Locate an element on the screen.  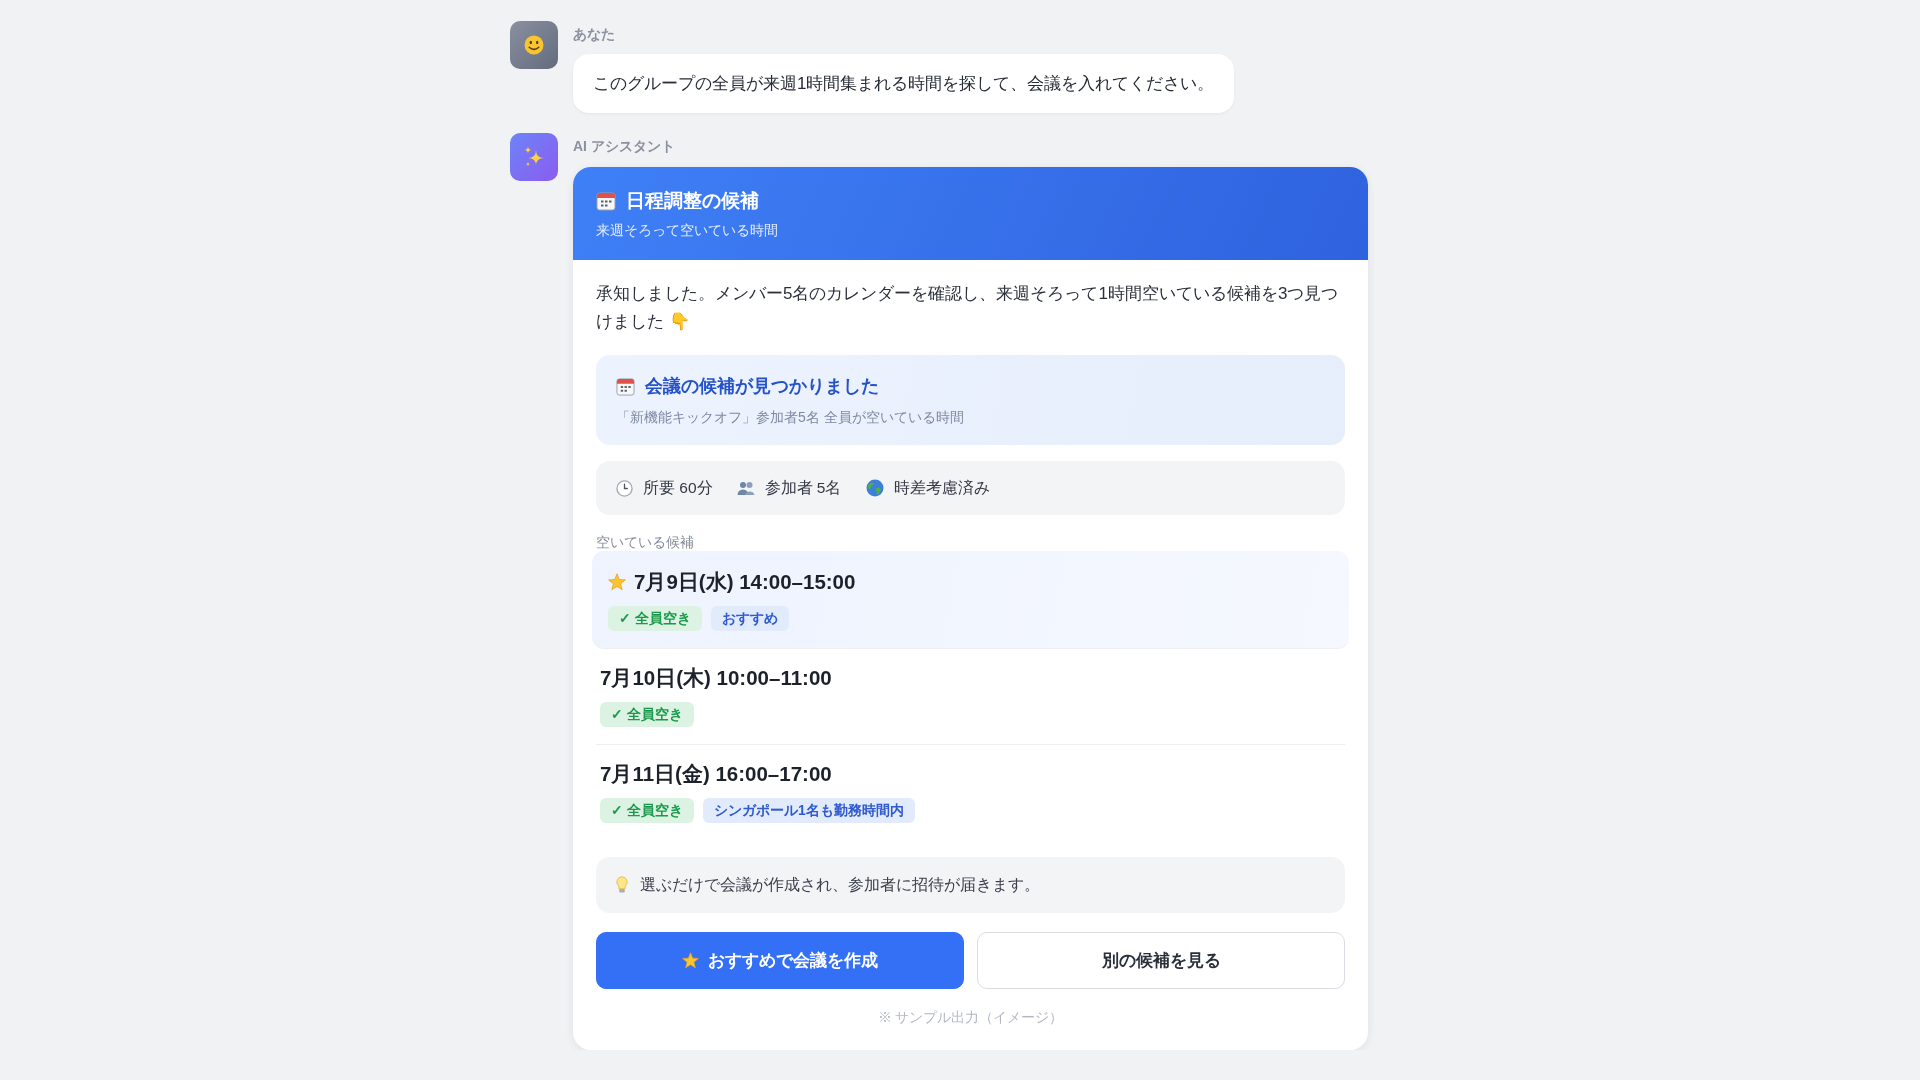
meeting-info-text: 所要 60分 is located at coordinates (678, 487).